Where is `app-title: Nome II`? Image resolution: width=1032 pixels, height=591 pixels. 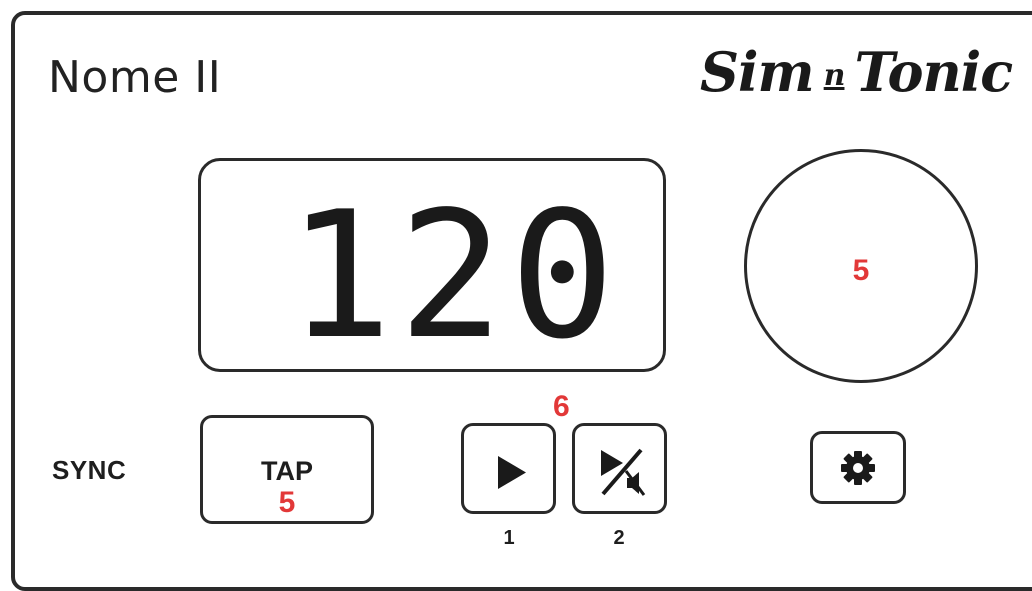 app-title: Nome II is located at coordinates (135, 77).